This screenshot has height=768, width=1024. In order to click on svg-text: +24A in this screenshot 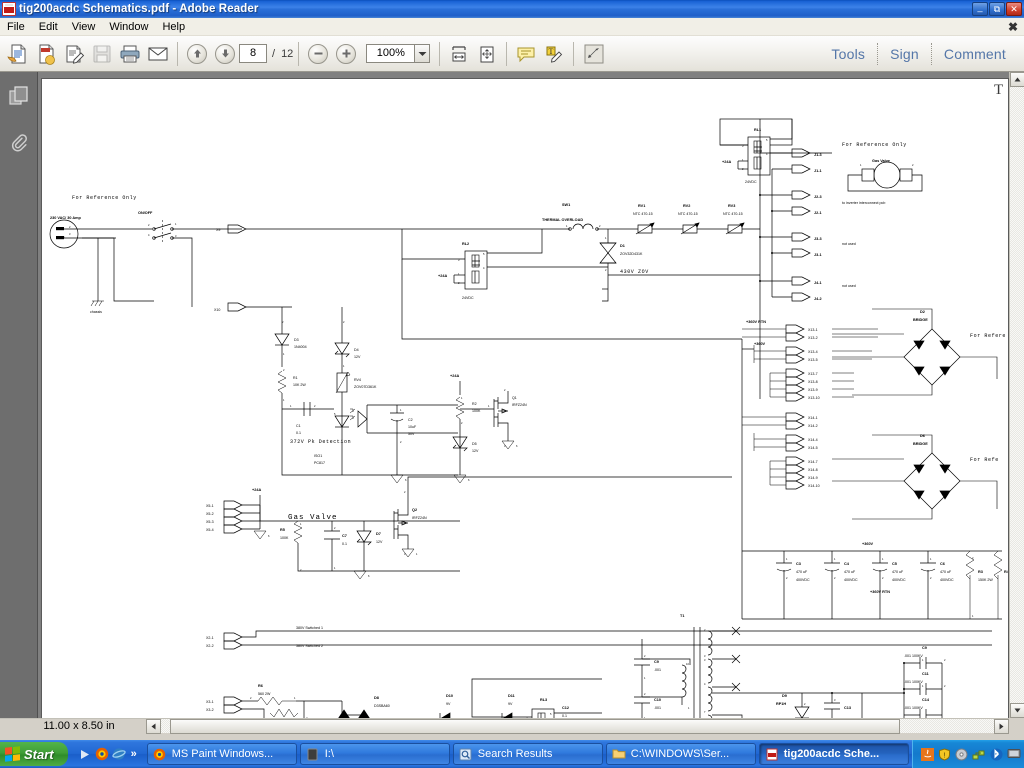, I will do `click(256, 490)`.